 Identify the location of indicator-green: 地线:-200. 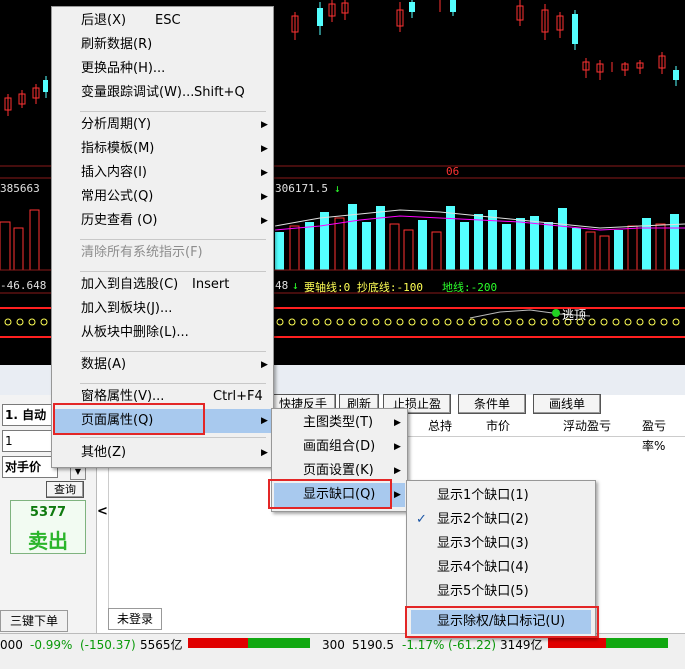
(470, 287).